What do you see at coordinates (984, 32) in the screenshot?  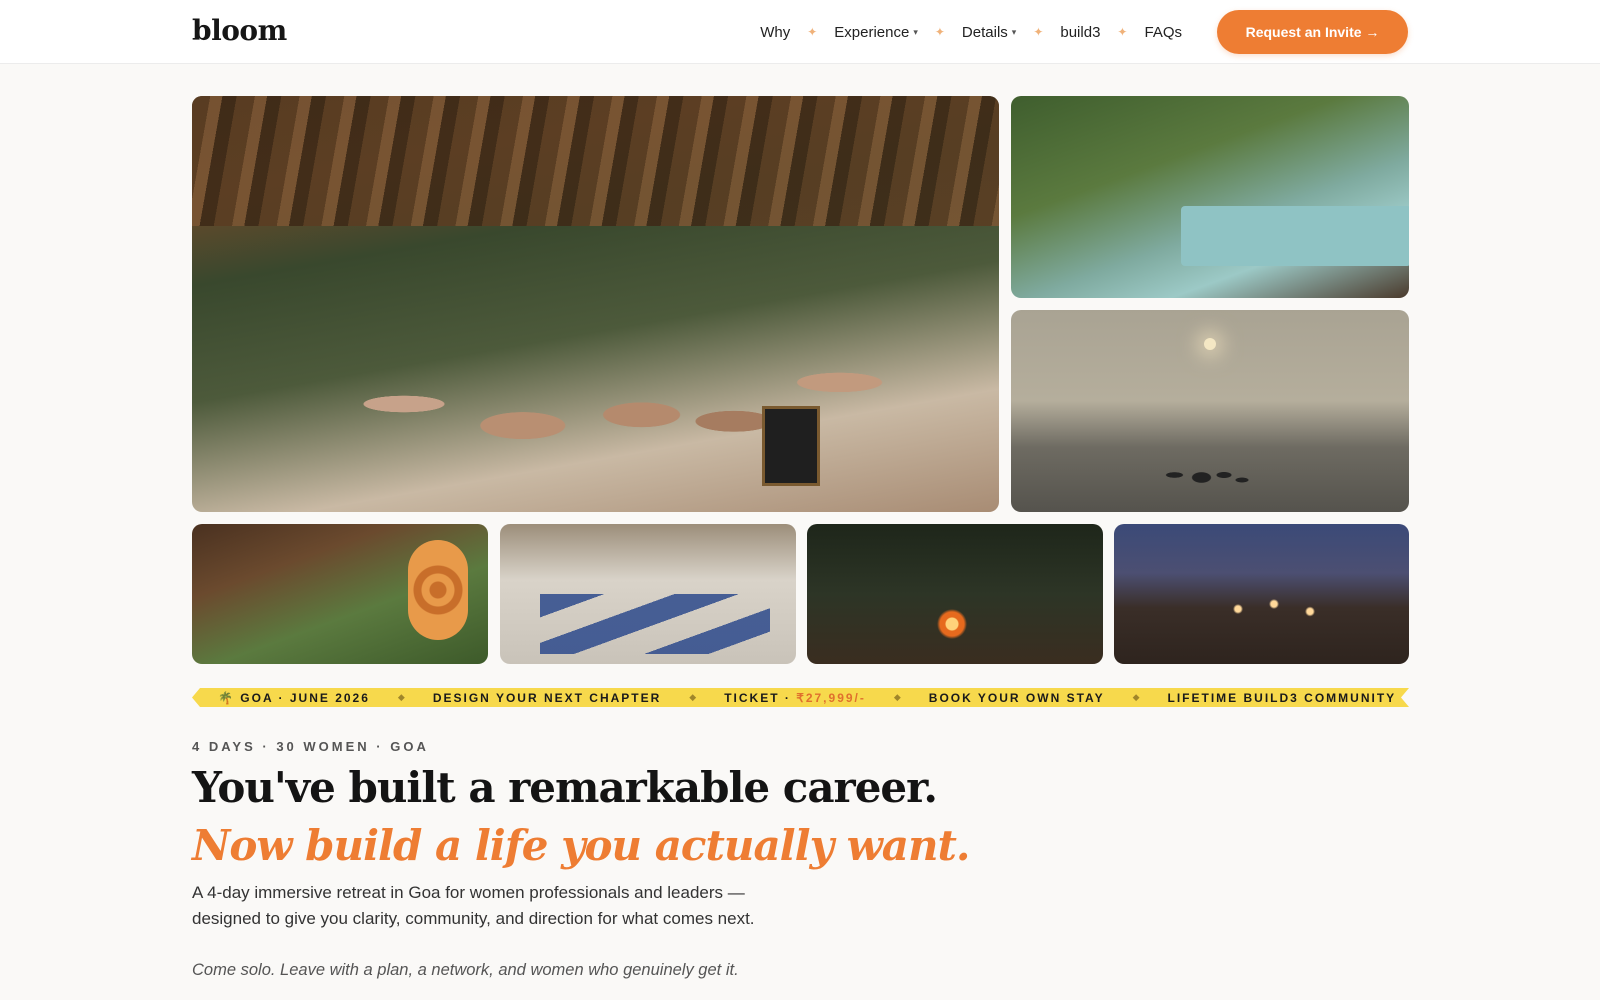 I see `nav-details-label: Details` at bounding box center [984, 32].